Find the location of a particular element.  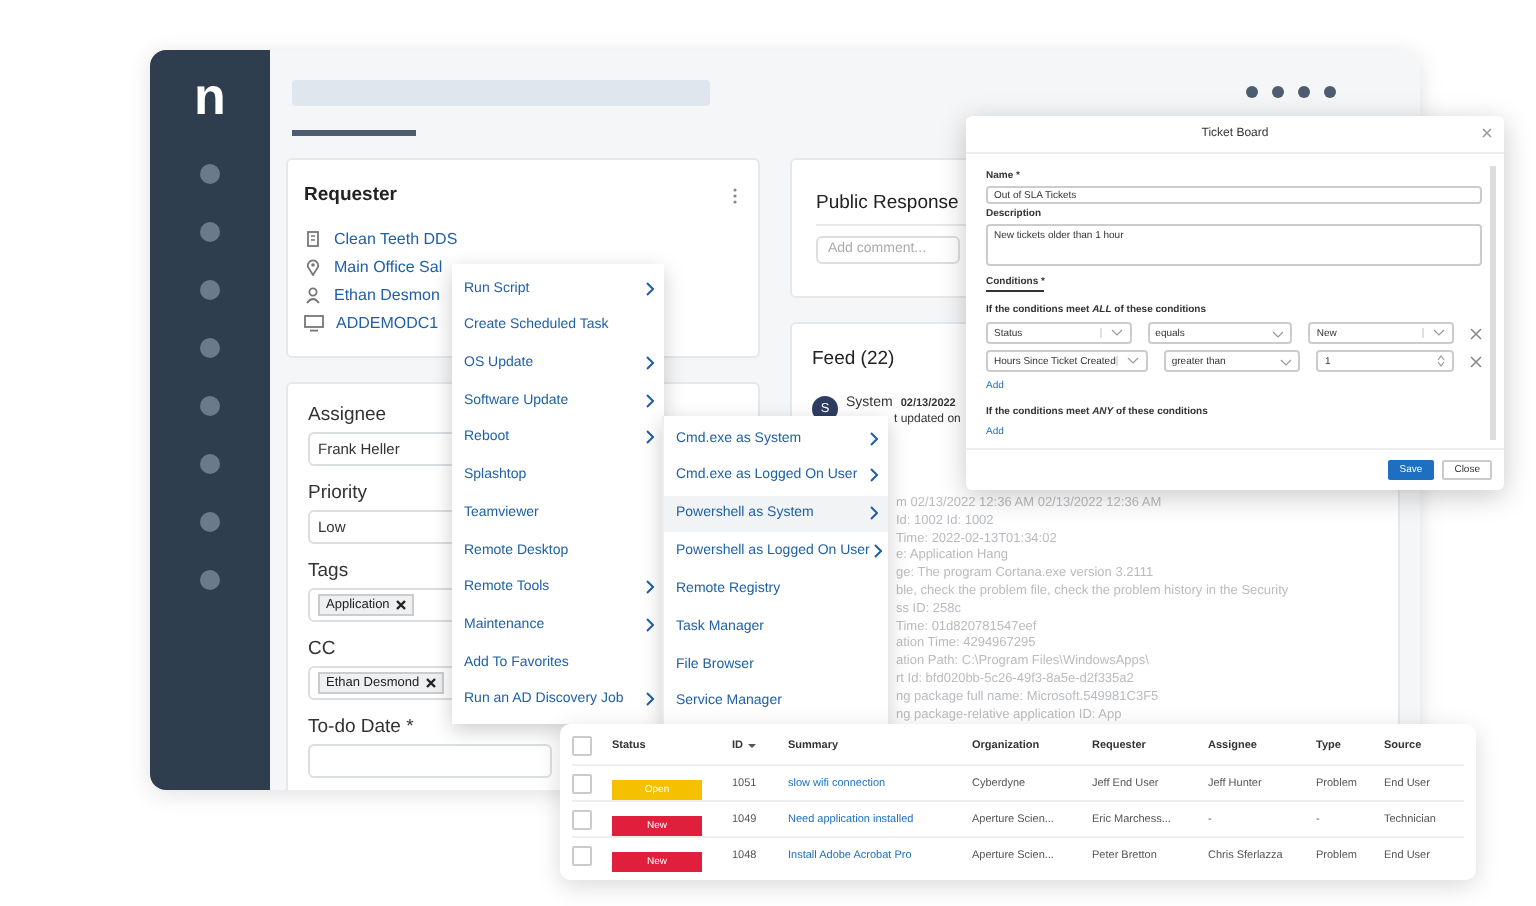

field-label: To-do Date * is located at coordinates (362, 727).